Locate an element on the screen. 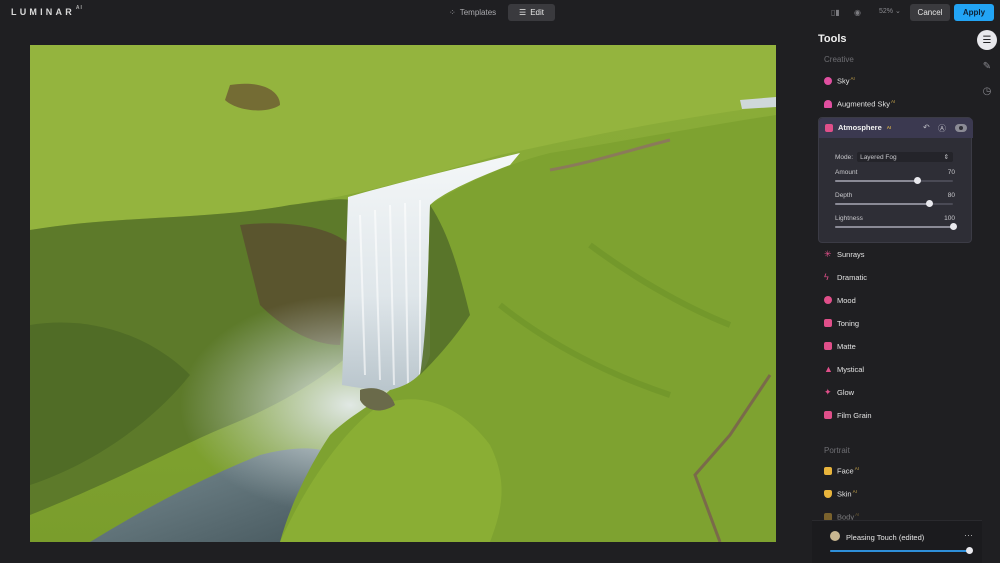  history-clock-icon: ◷ is located at coordinates (987, 91).